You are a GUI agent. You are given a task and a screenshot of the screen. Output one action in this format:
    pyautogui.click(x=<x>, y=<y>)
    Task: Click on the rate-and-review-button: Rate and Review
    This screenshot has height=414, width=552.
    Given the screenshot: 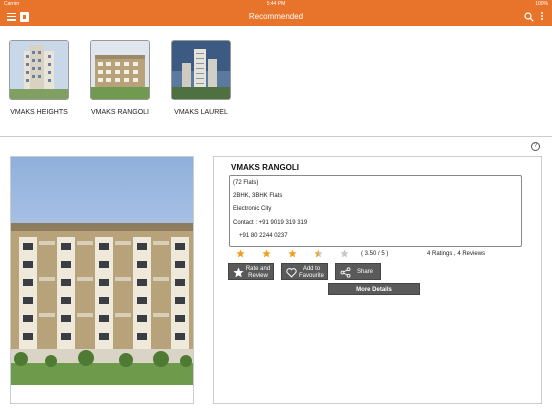 What is the action you would take?
    pyautogui.click(x=251, y=271)
    